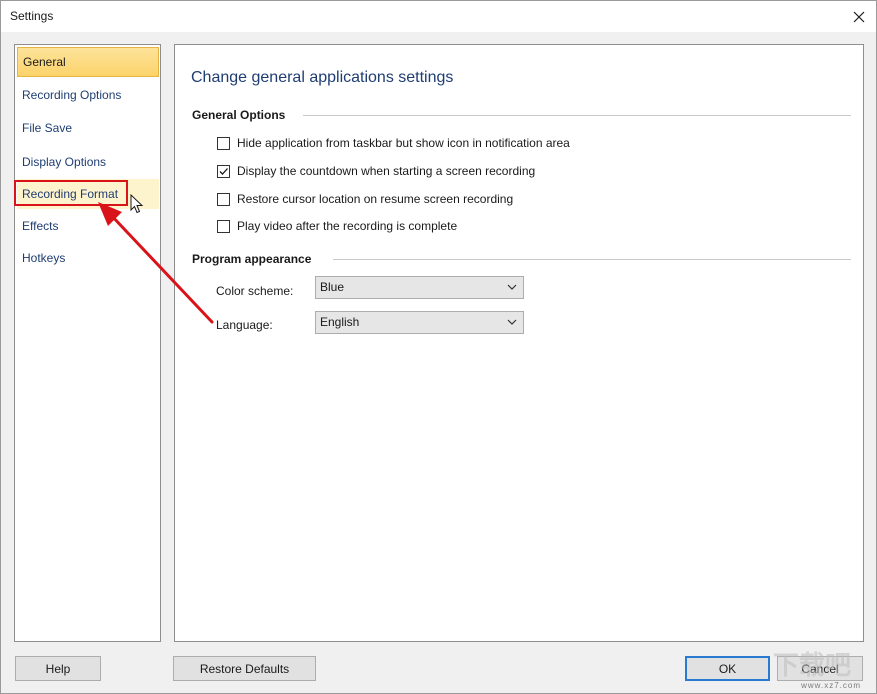 This screenshot has height=694, width=877. Describe the element at coordinates (419, 322) in the screenshot. I see `language-select: English` at that location.